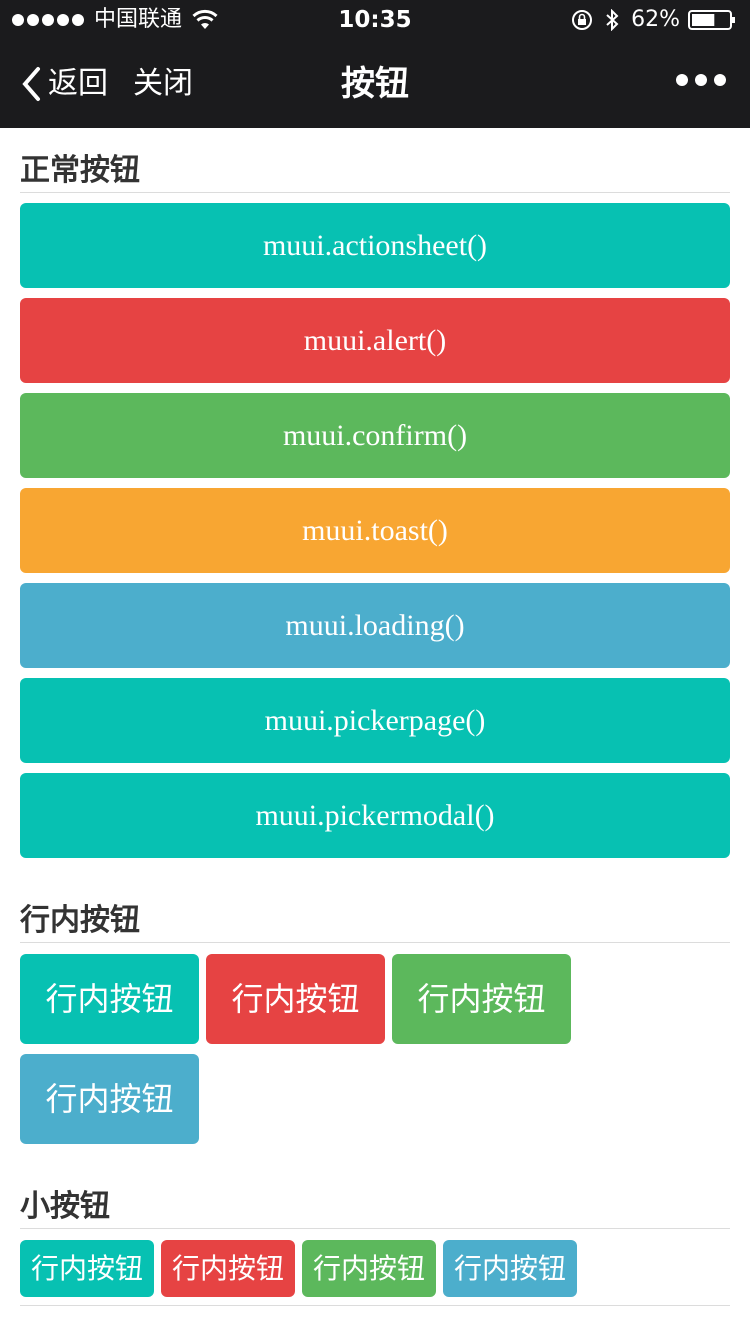  What do you see at coordinates (612, 20) in the screenshot?
I see `bluetooth-icon` at bounding box center [612, 20].